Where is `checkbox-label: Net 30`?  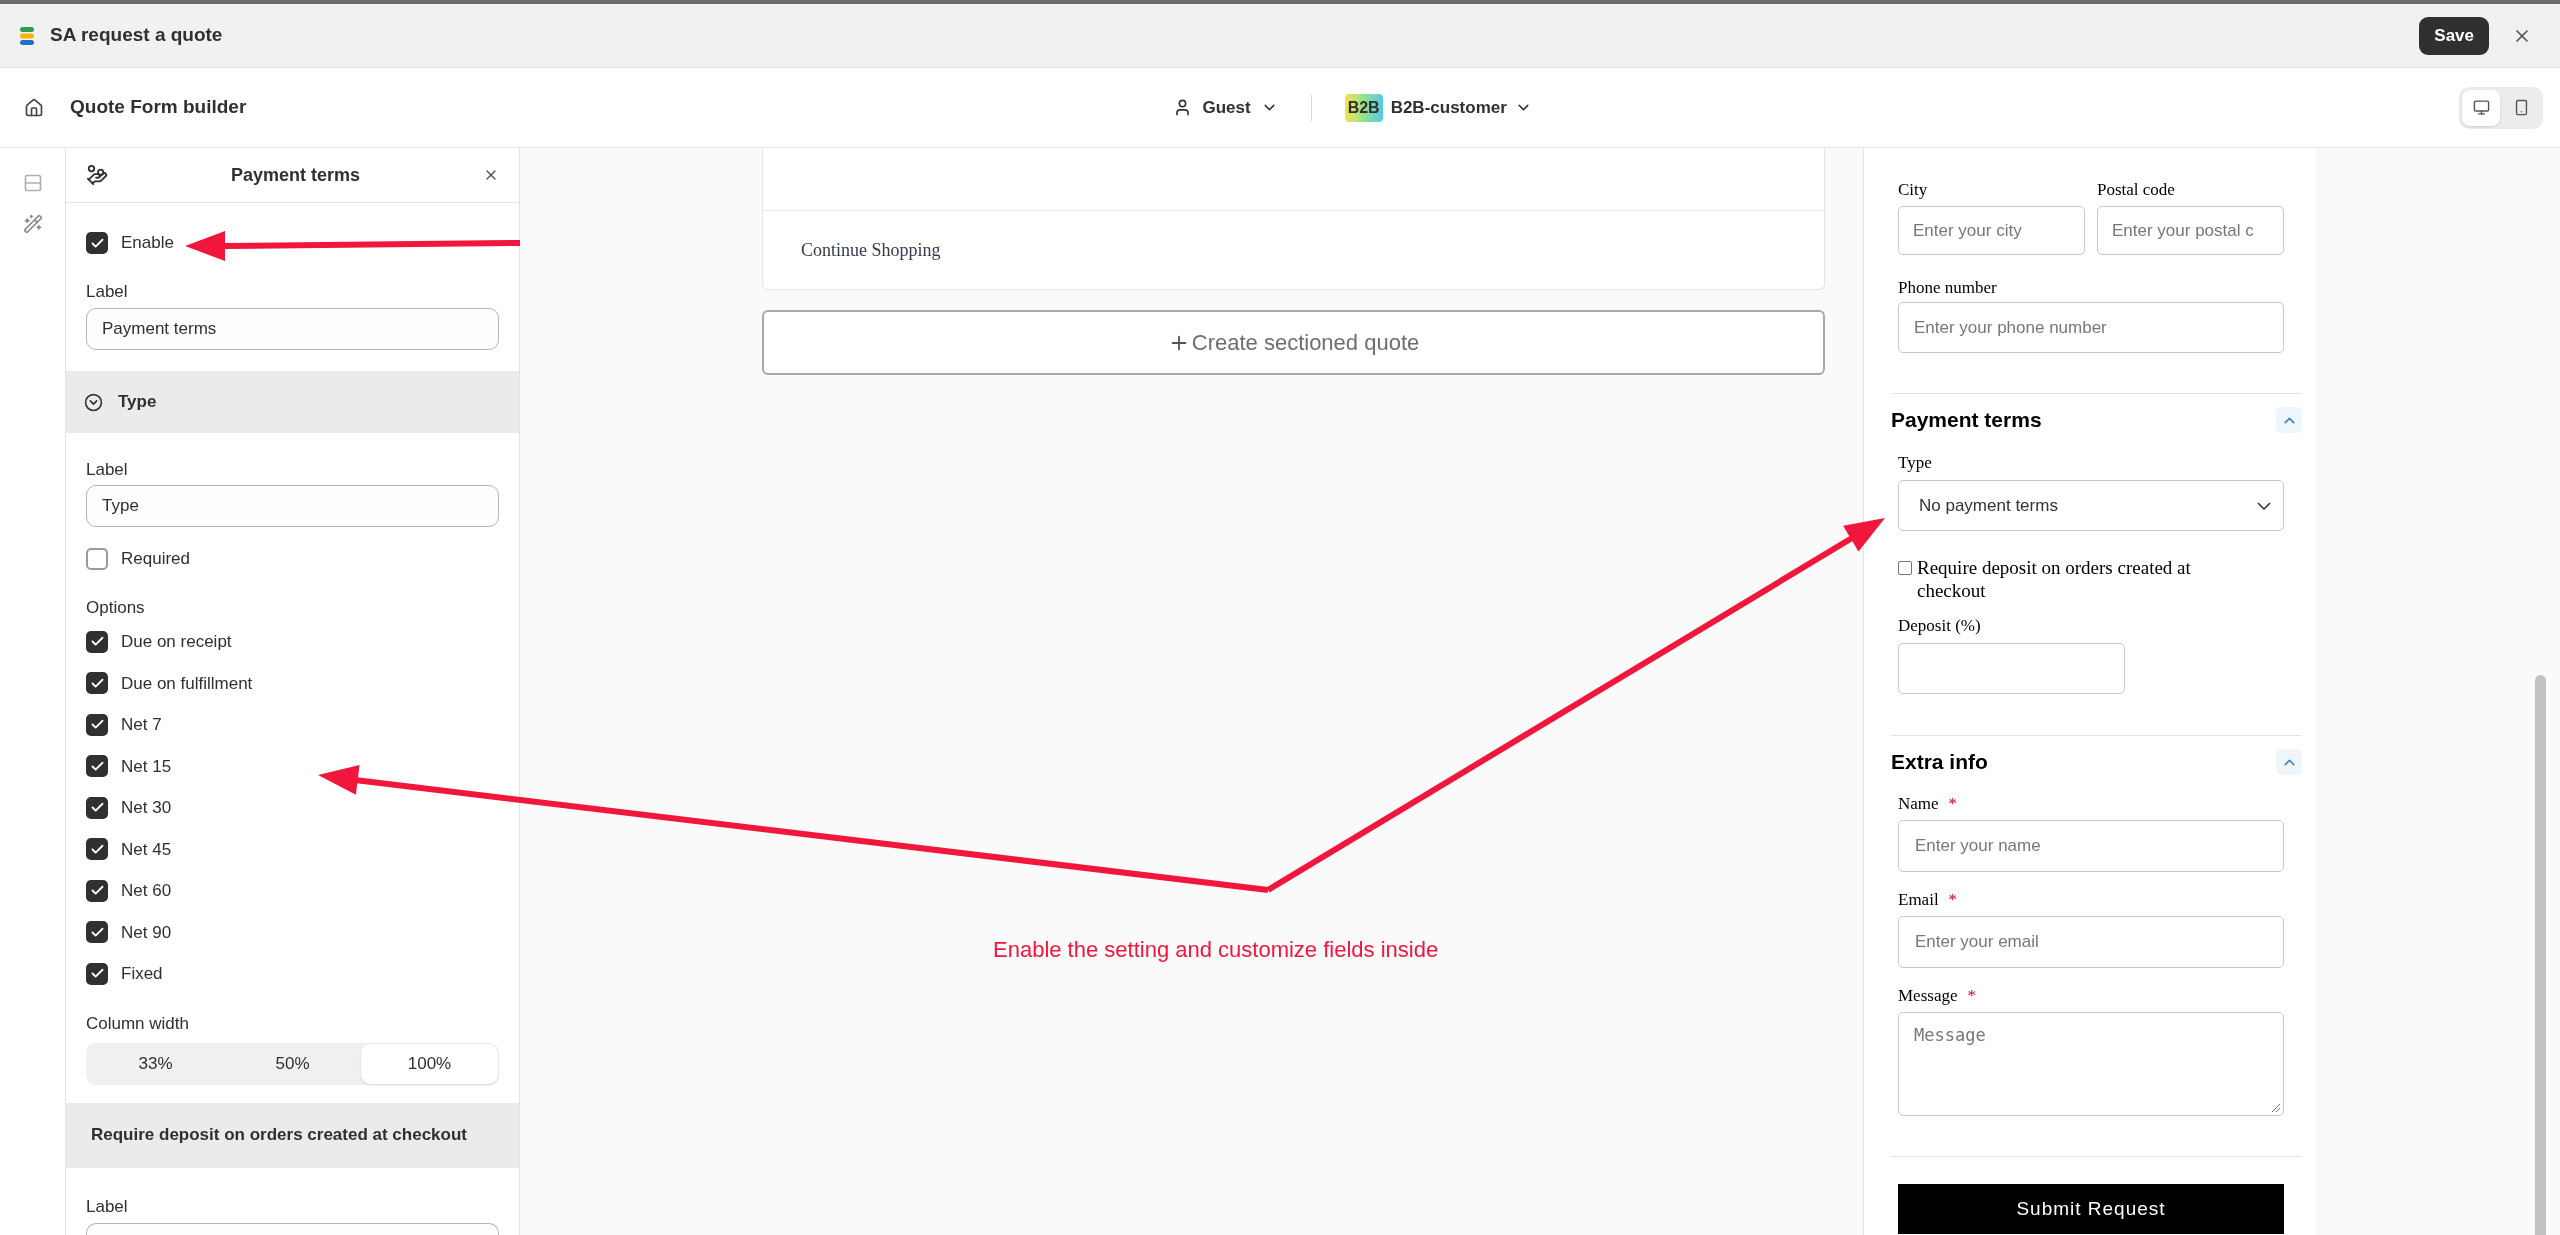 checkbox-label: Net 30 is located at coordinates (146, 808).